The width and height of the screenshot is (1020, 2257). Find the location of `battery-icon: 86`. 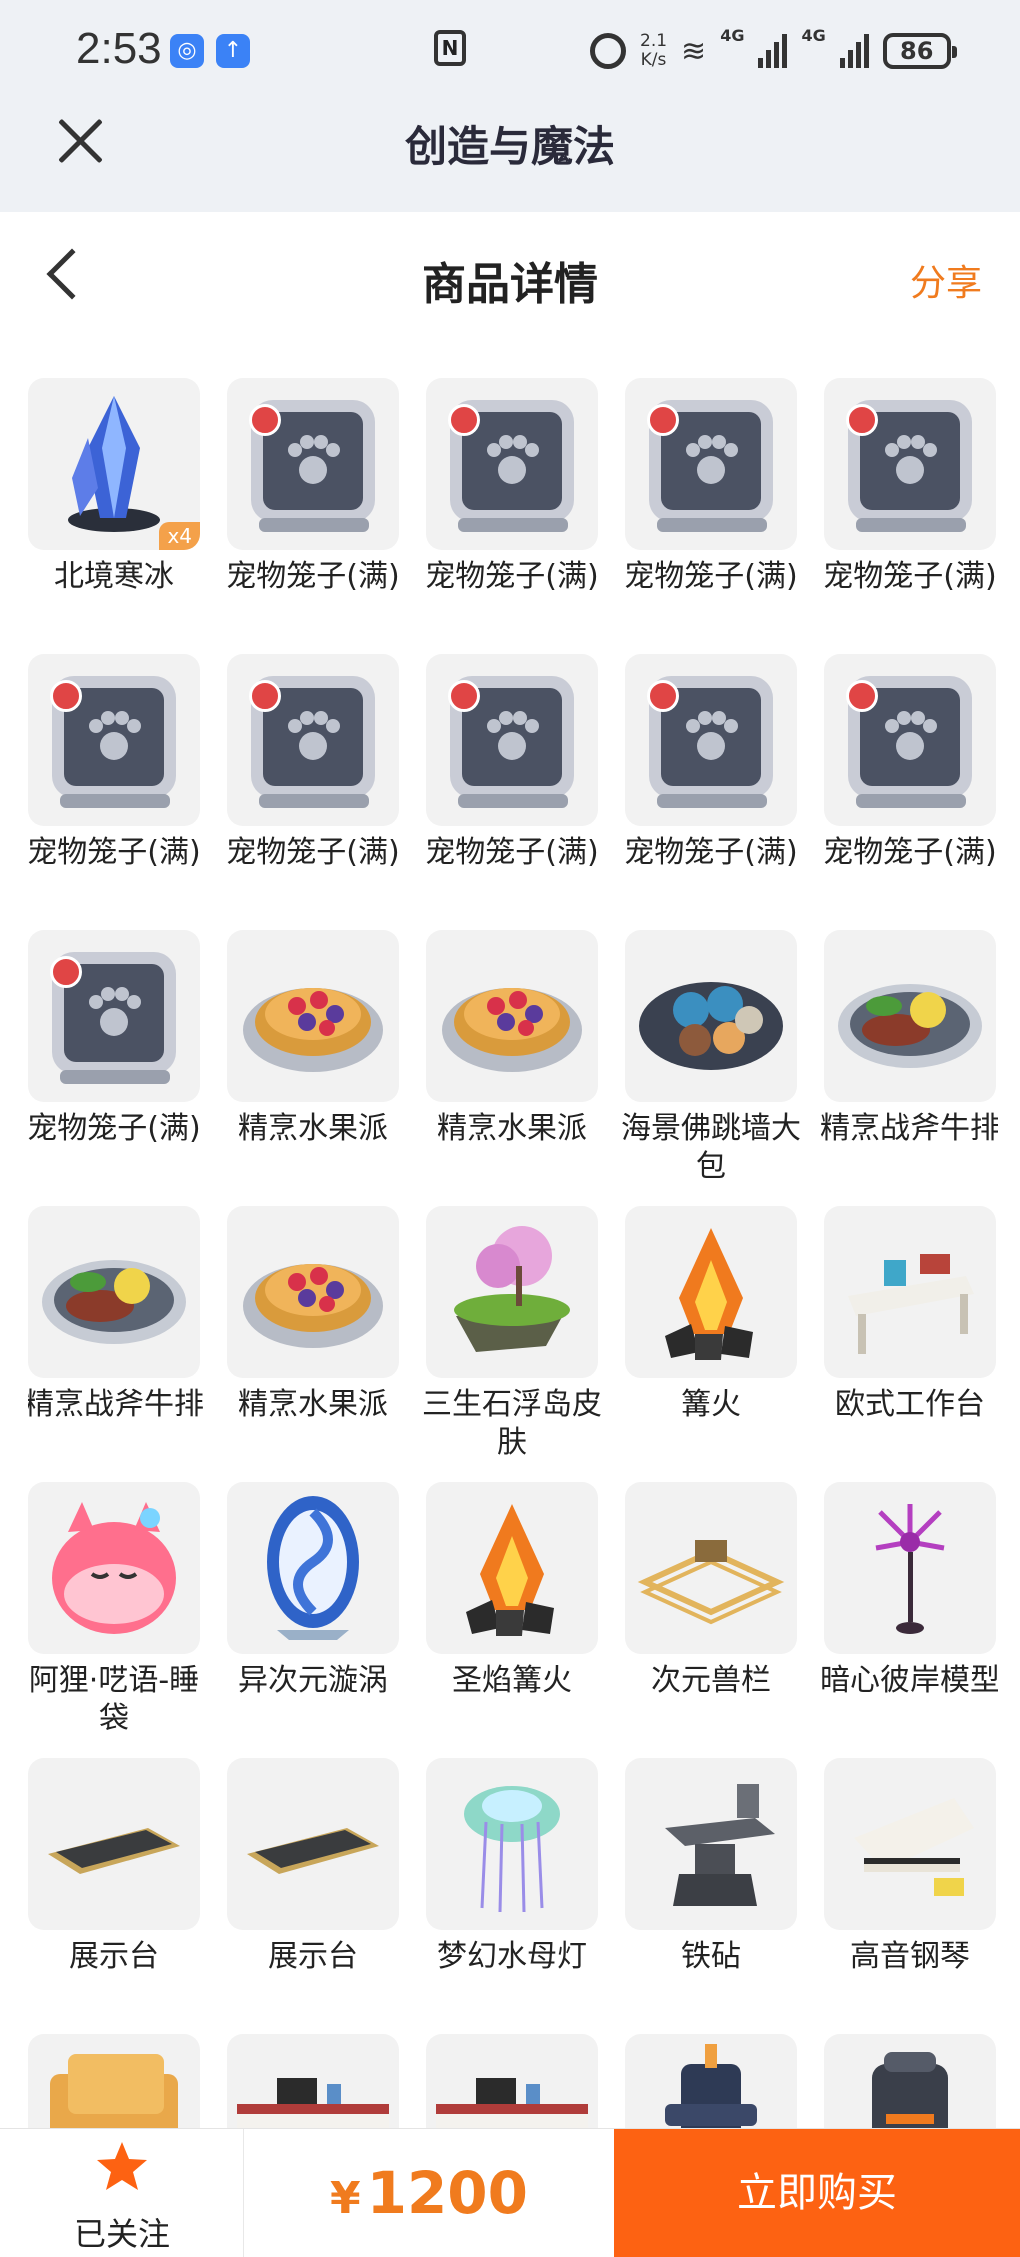

battery-icon: 86 is located at coordinates (919, 51).